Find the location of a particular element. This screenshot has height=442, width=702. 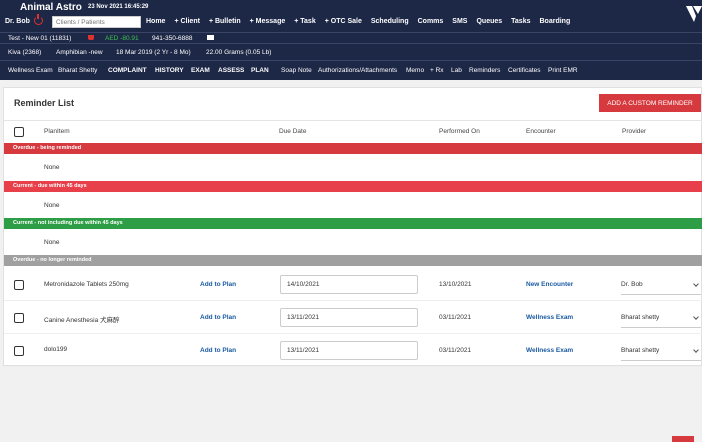

tab-reminders: Reminders is located at coordinates (484, 70).